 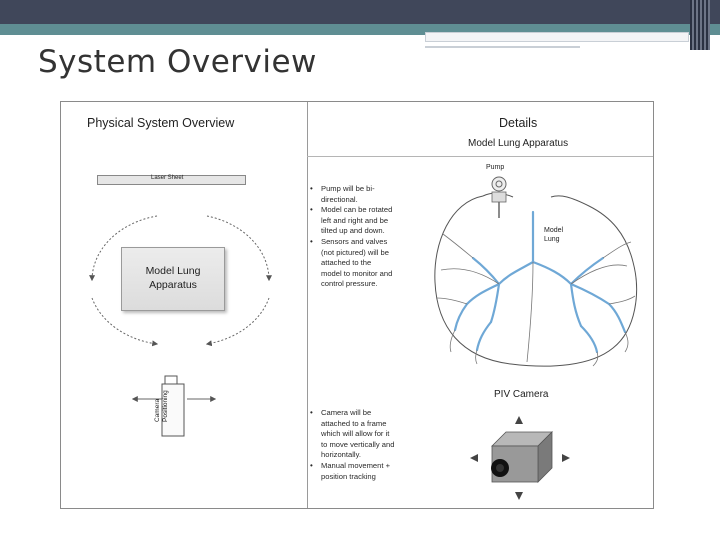 I want to click on model-box-line1: Model Lung, so click(x=173, y=271).